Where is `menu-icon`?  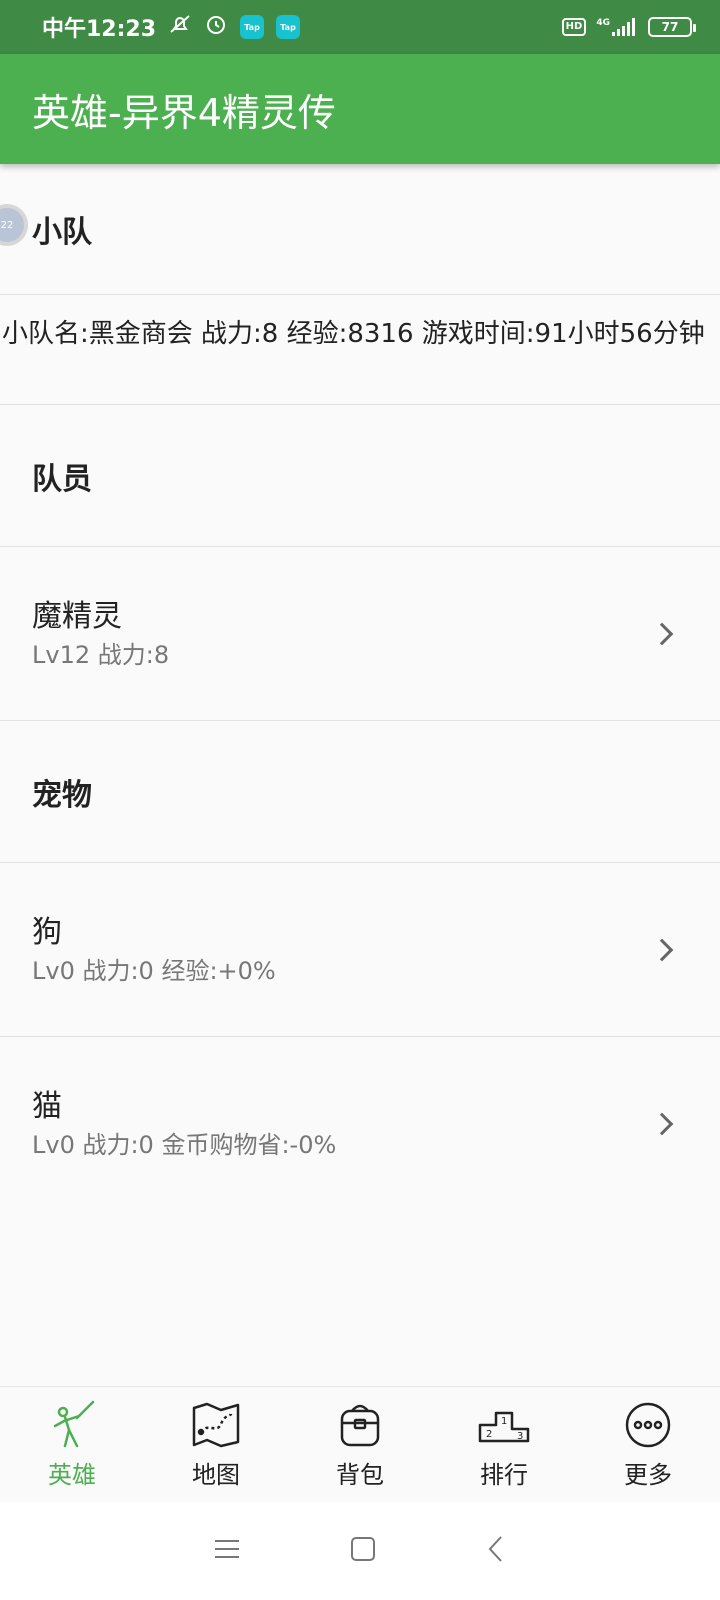
menu-icon is located at coordinates (227, 1551).